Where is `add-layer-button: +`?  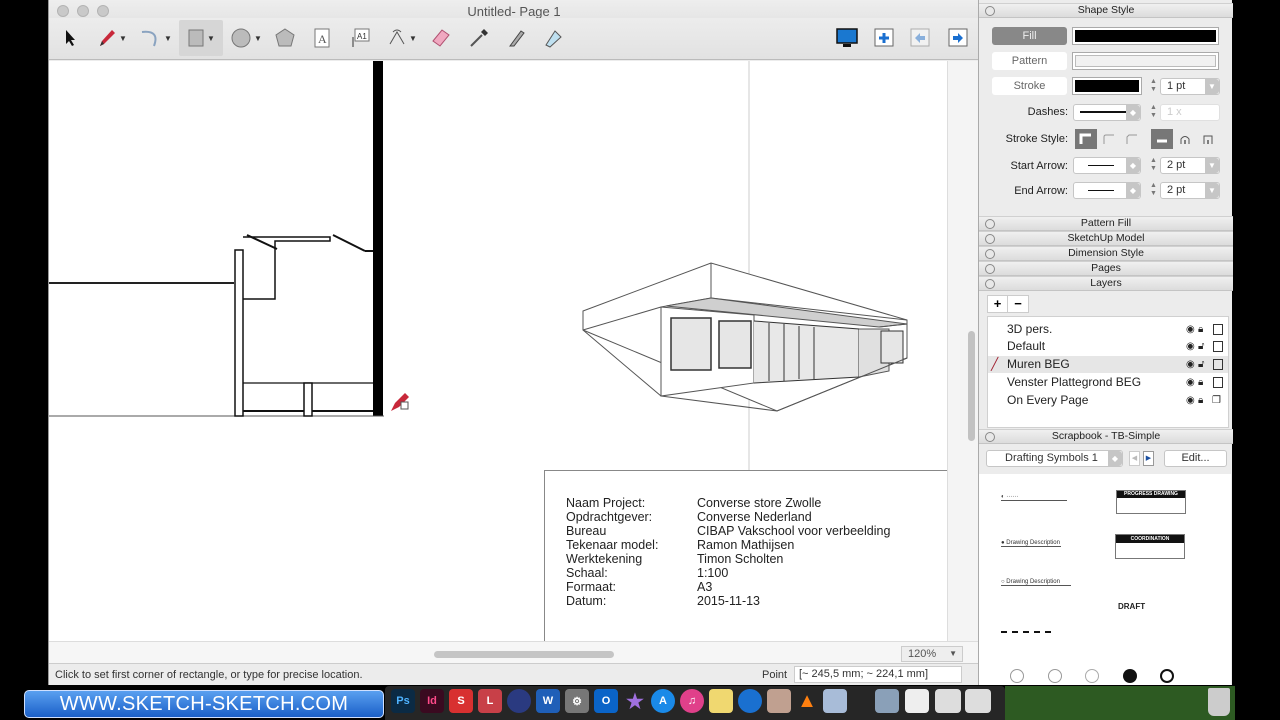
add-layer-button: + is located at coordinates (998, 304).